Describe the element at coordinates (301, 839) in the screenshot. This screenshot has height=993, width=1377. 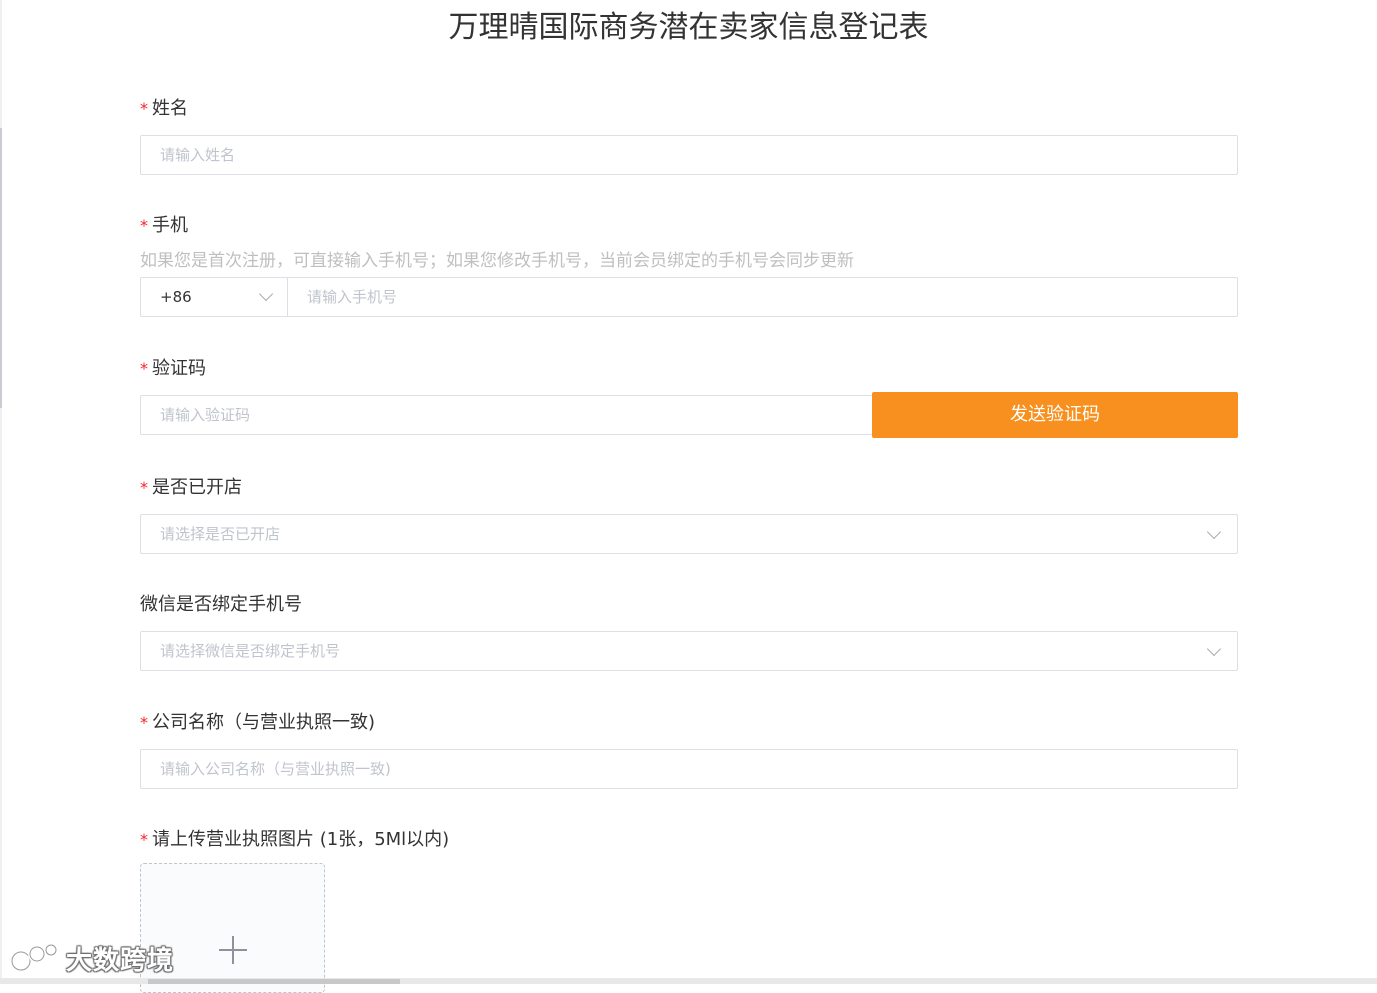
I see `license-upload-label-text: 请上传营业执照图片 (1张，5Ml以内)` at that location.